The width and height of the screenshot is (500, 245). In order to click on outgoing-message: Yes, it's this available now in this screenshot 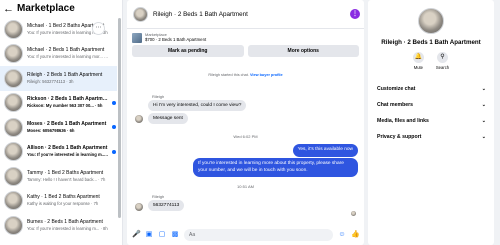, I will do `click(325, 150)`.